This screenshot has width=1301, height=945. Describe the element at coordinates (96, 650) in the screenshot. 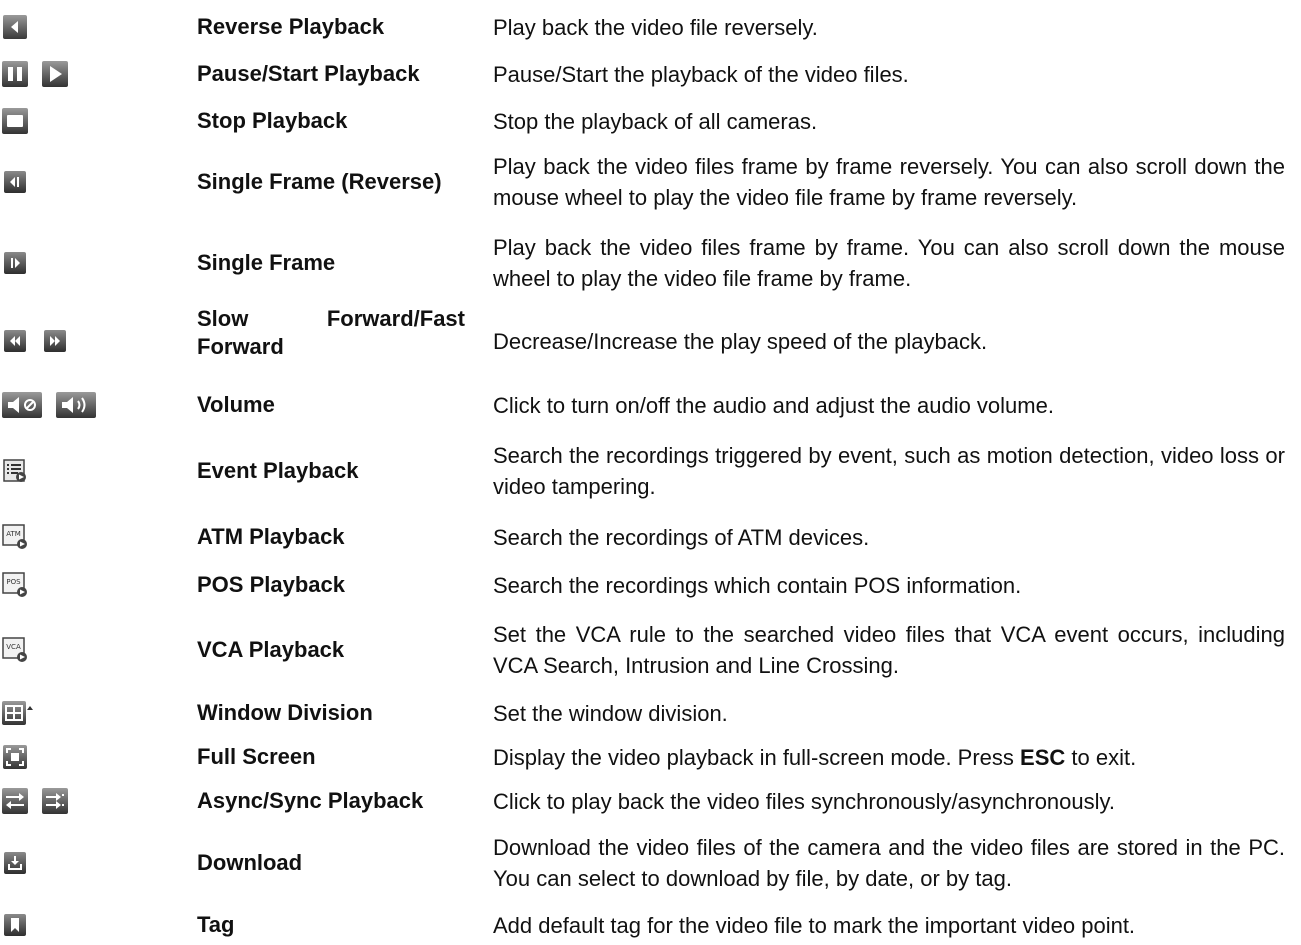

I see `icon-cell: VCA` at that location.